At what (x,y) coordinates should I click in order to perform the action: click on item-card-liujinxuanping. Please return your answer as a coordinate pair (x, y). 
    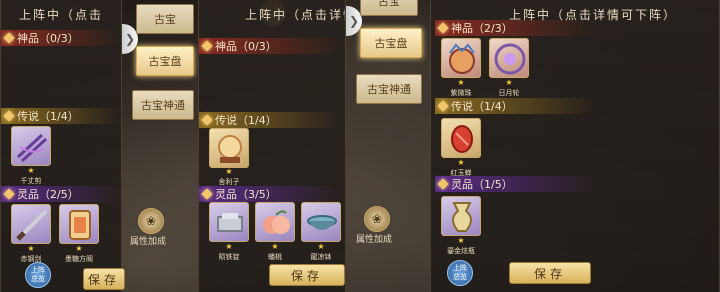
    Looking at the image, I should click on (461, 216).